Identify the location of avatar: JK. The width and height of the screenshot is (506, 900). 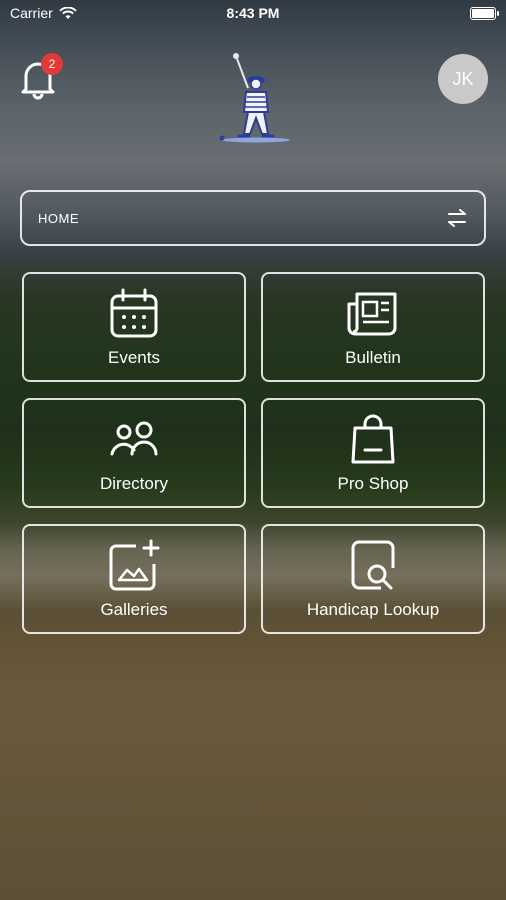
(463, 79).